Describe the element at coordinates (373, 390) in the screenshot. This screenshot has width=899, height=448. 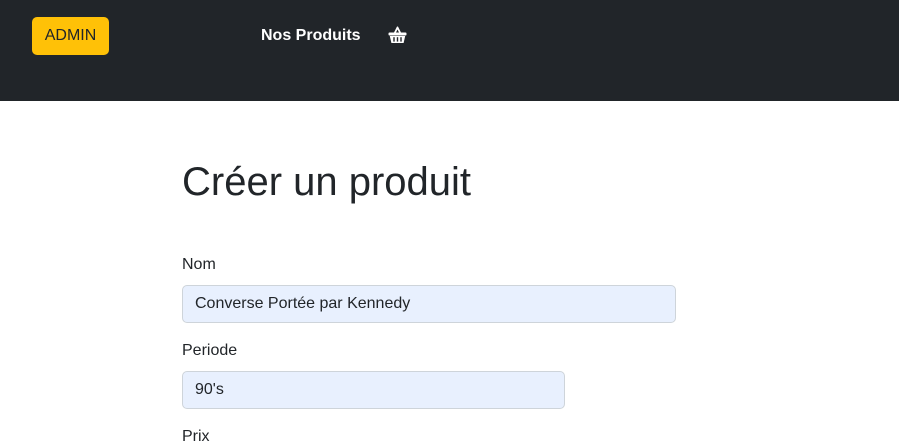
I see `periode-input` at that location.